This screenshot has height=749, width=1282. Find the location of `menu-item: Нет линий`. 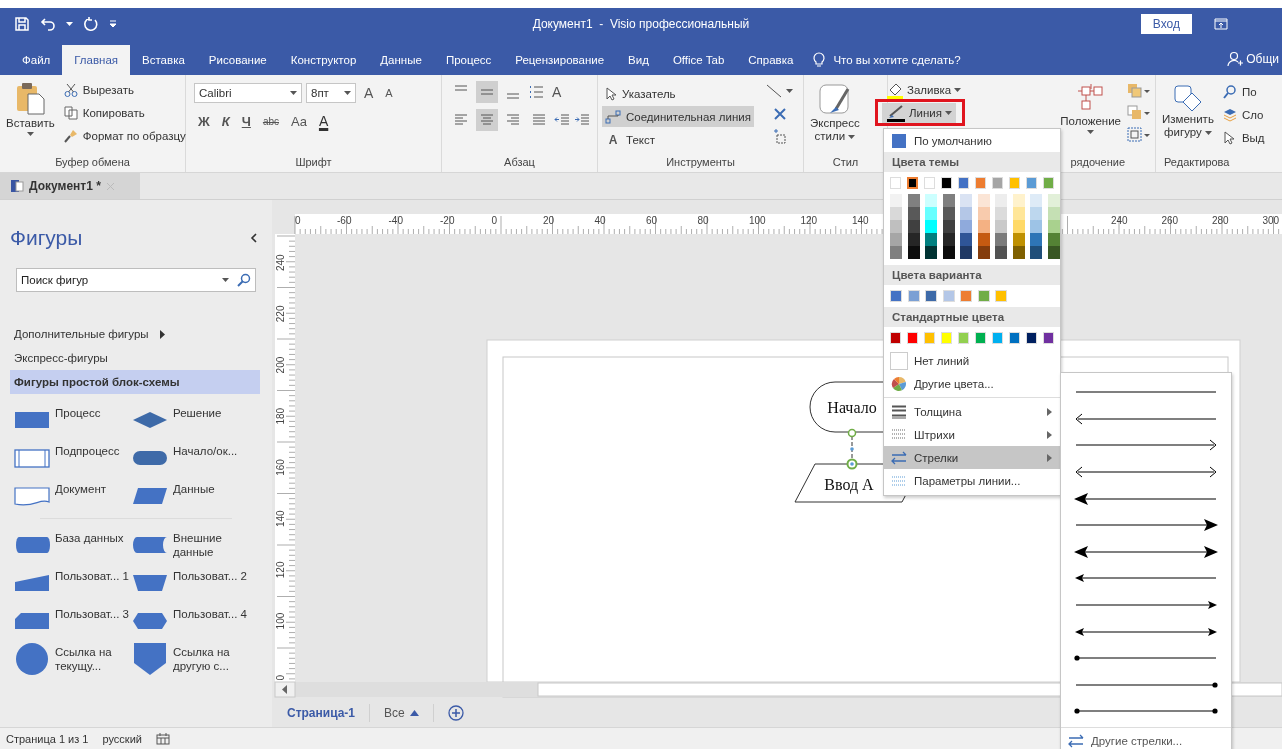

menu-item: Нет линий is located at coordinates (972, 360).